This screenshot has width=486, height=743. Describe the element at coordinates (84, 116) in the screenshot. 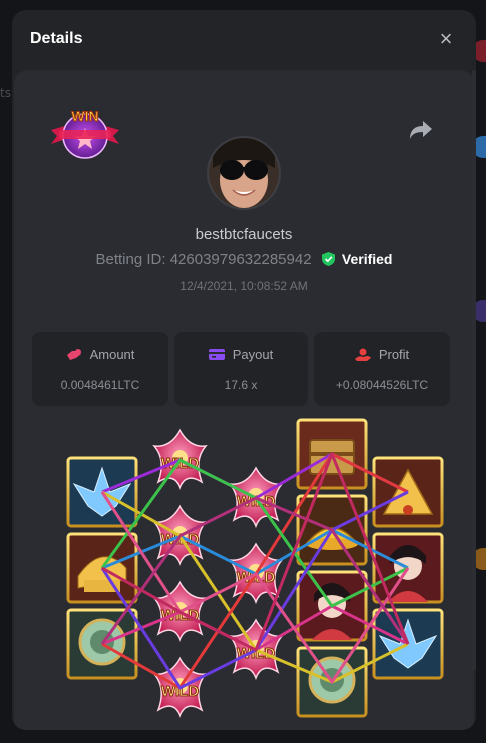

I see `win-badge-text: WIN` at that location.